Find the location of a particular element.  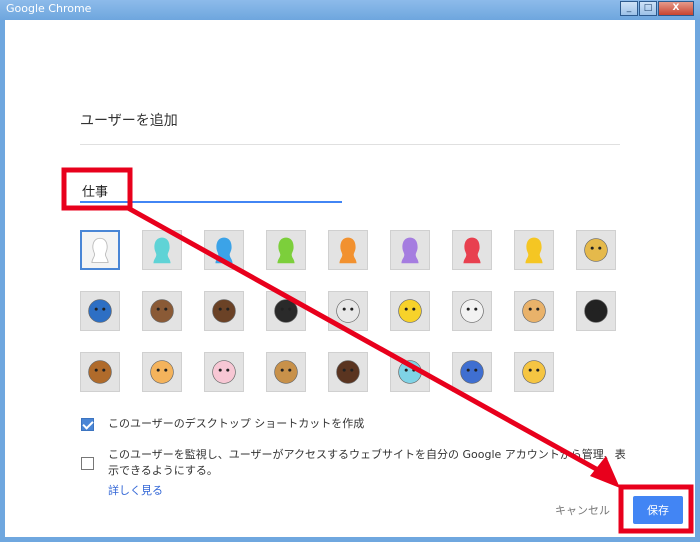

avatar-sun-cloud-icon is located at coordinates (534, 372).